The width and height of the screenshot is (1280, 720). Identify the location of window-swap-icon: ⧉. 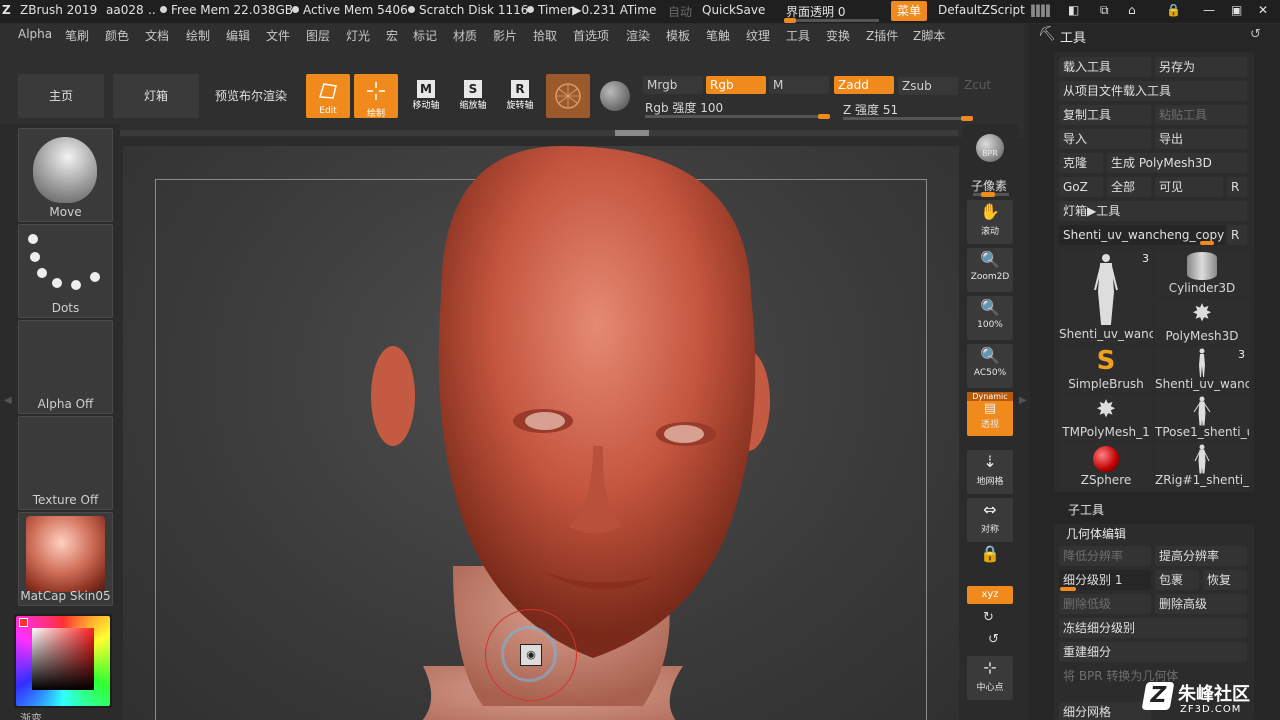
(1104, 10).